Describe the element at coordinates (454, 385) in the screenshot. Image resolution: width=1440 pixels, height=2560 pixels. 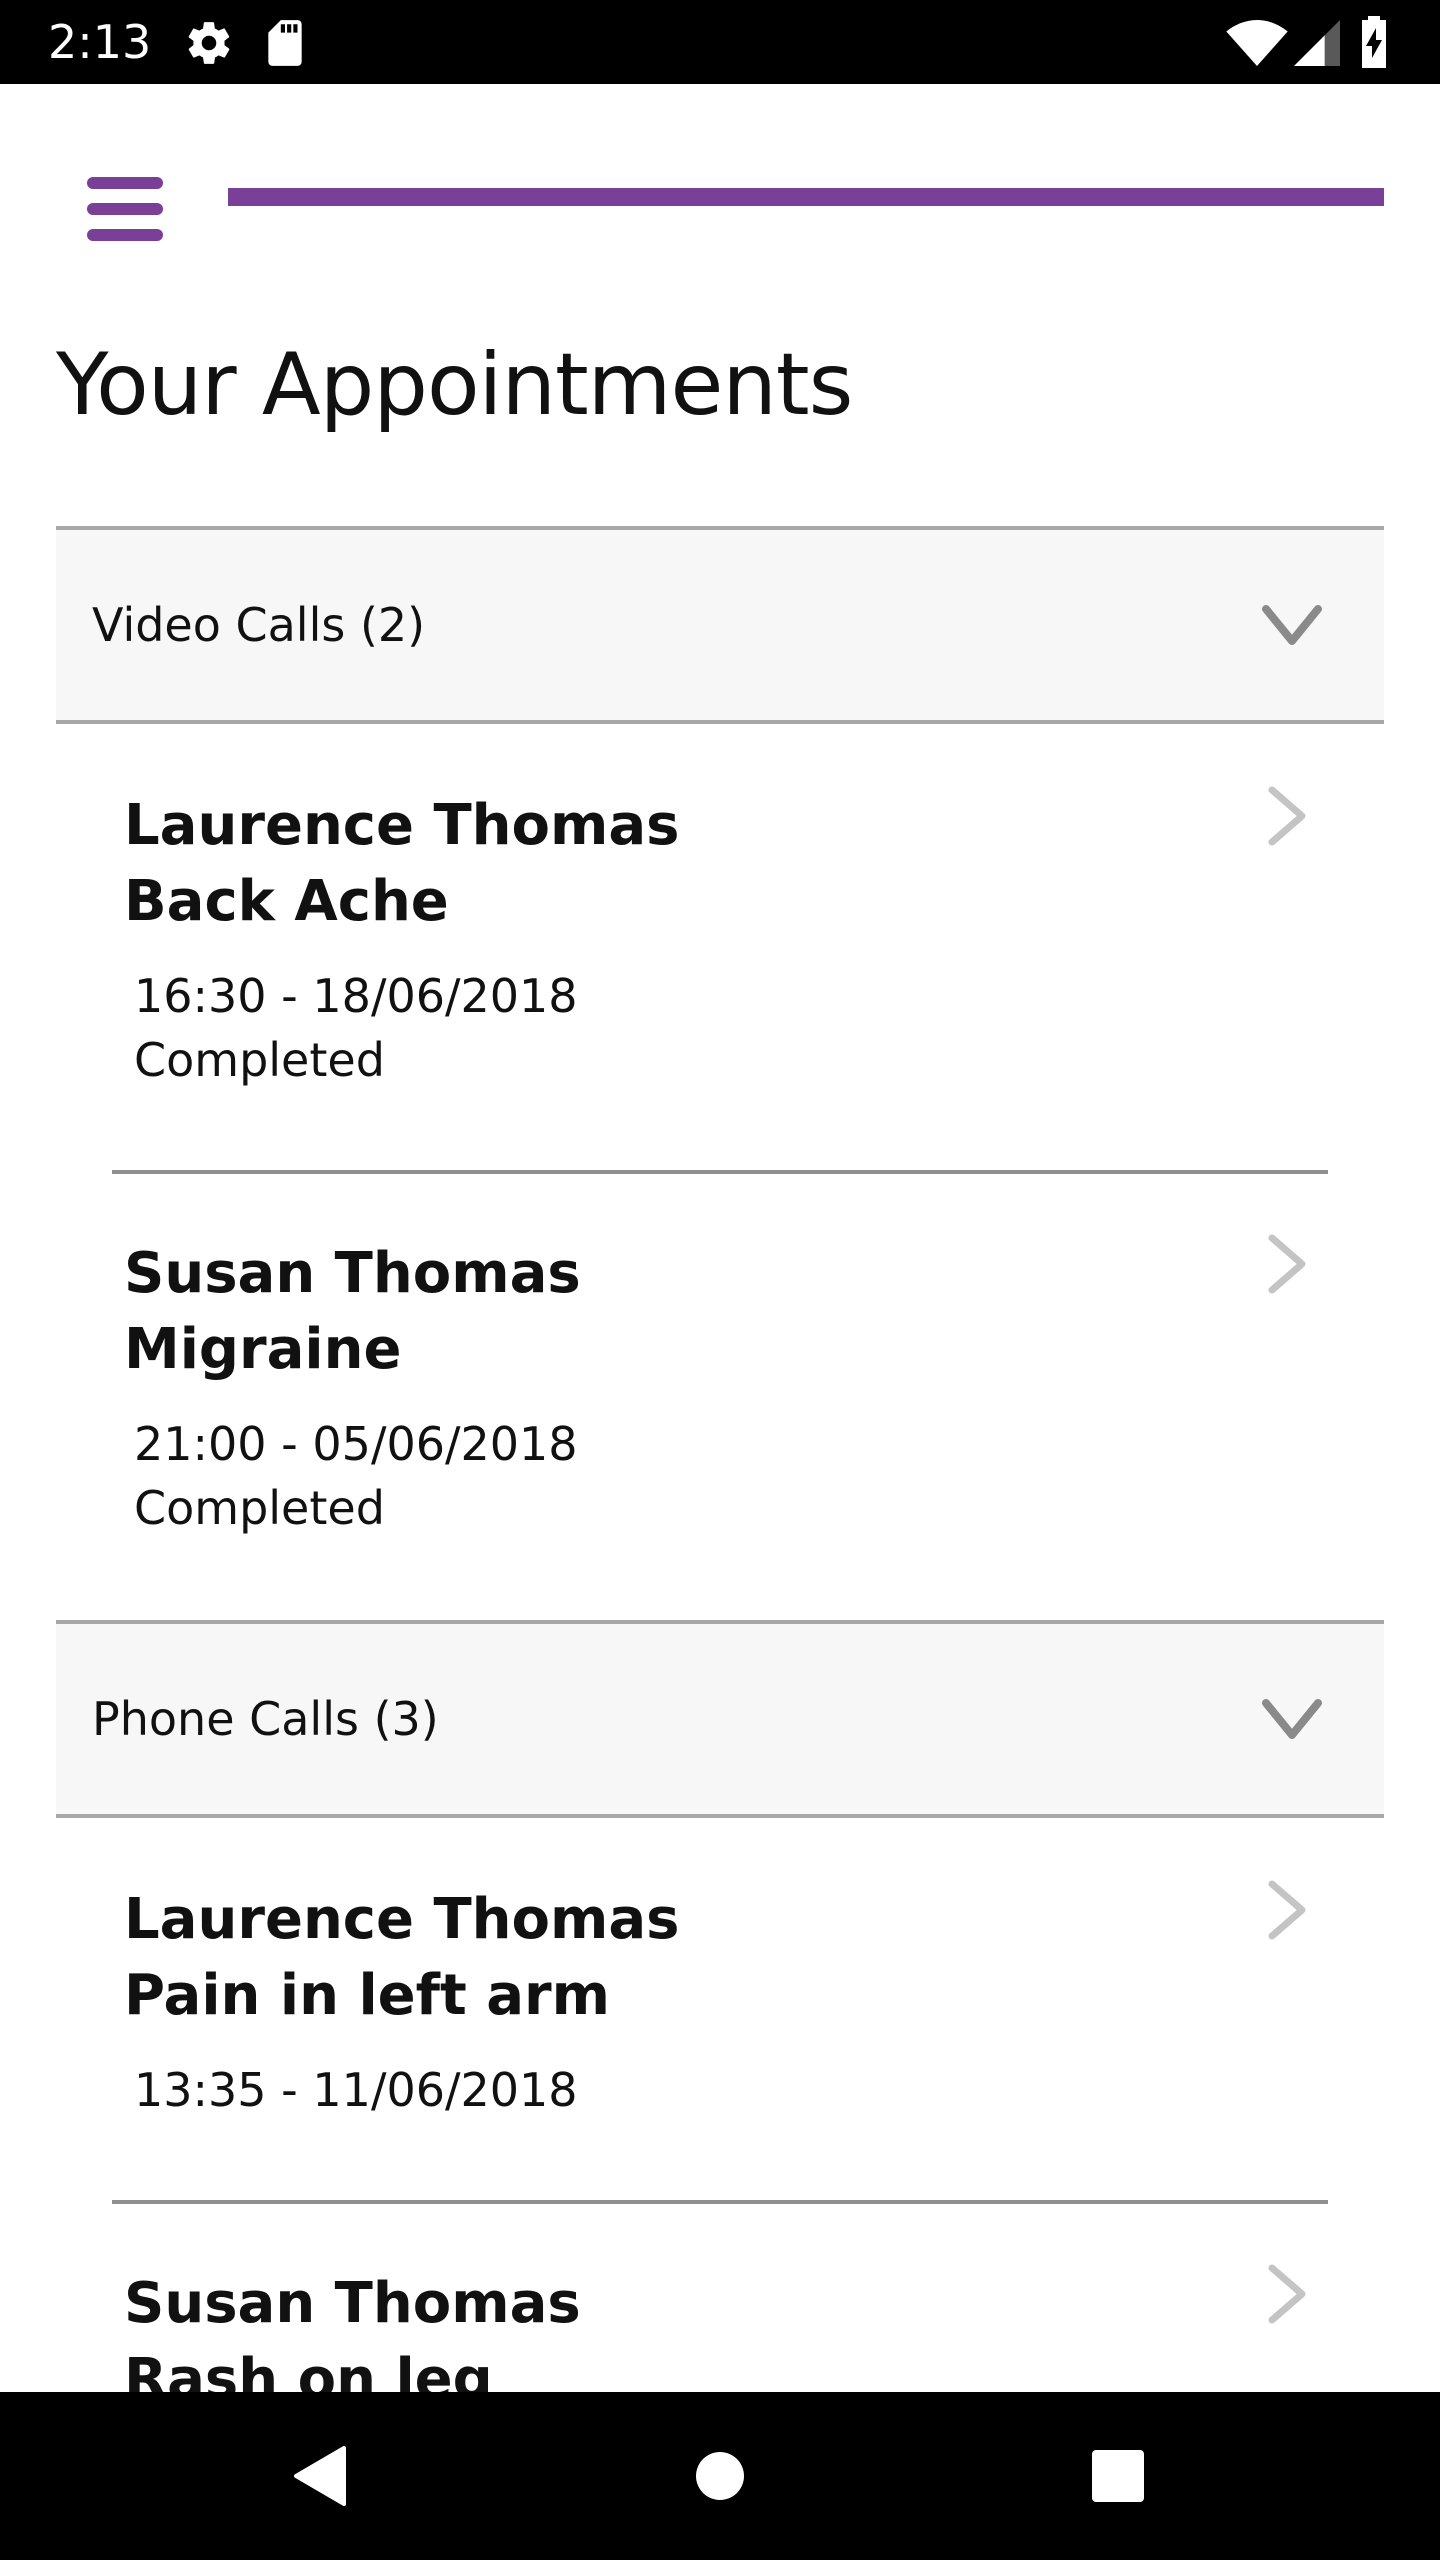
I see `page-title: Your Appointments` at that location.